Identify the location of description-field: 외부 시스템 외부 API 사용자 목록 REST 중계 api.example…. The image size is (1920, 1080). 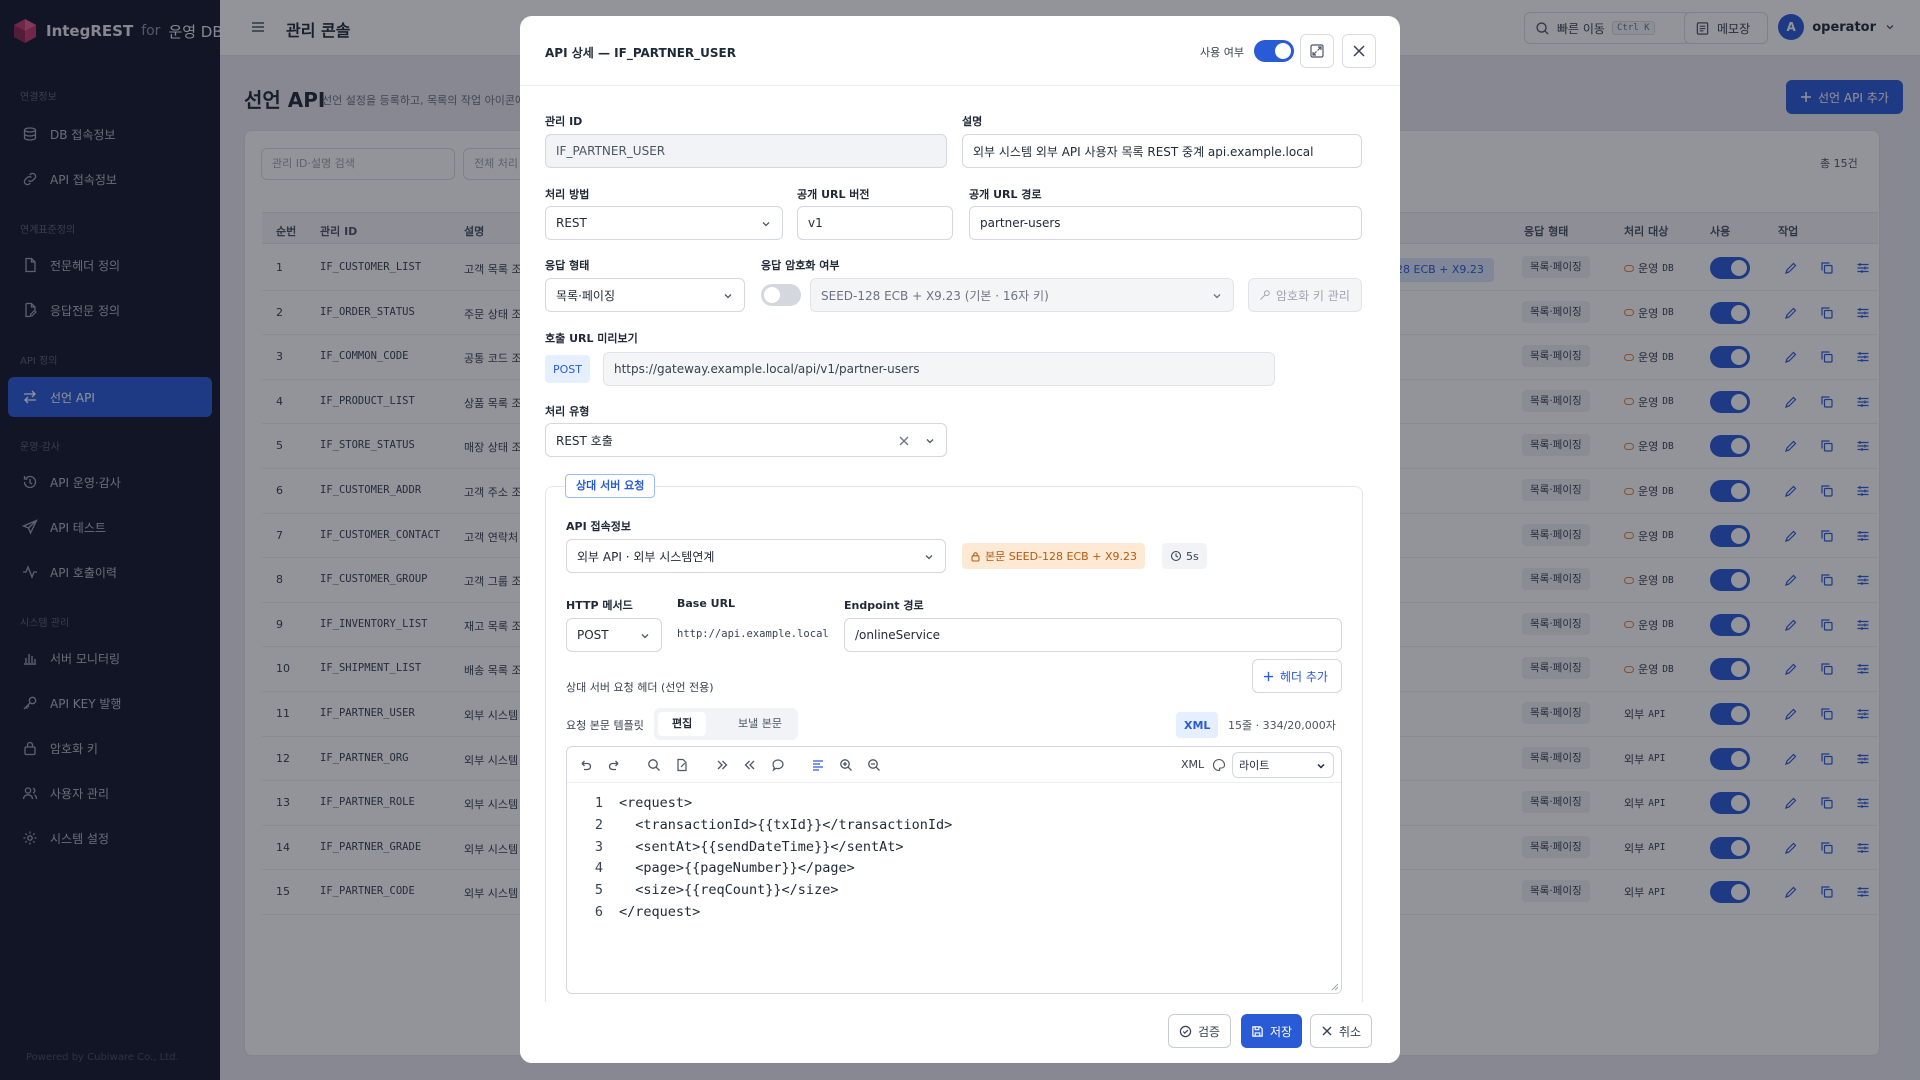
(1162, 151).